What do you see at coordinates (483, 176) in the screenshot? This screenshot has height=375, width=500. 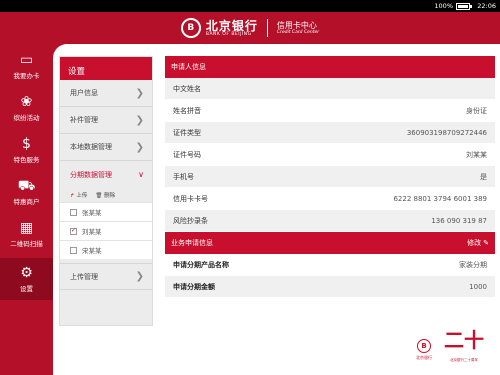 I see `row-value: 是` at bounding box center [483, 176].